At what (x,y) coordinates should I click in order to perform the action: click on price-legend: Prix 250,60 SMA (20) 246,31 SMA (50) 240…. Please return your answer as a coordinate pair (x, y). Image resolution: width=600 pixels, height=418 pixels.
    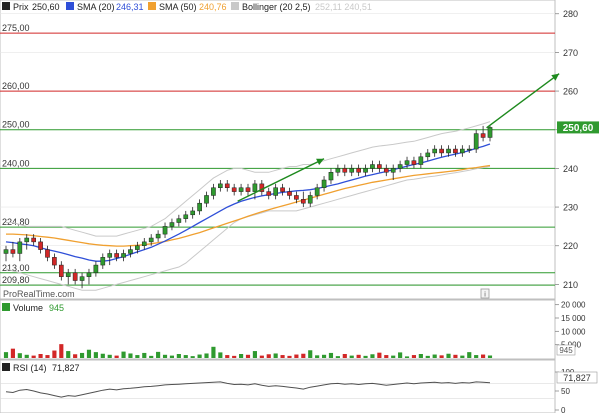
    Looking at the image, I should click on (187, 7).